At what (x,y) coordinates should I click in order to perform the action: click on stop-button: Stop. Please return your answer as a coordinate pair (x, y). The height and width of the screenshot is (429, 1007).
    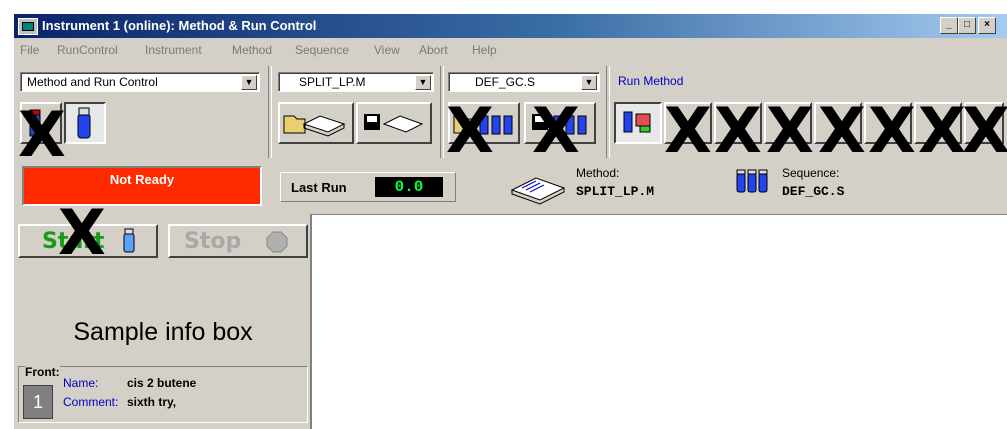
    Looking at the image, I should click on (238, 241).